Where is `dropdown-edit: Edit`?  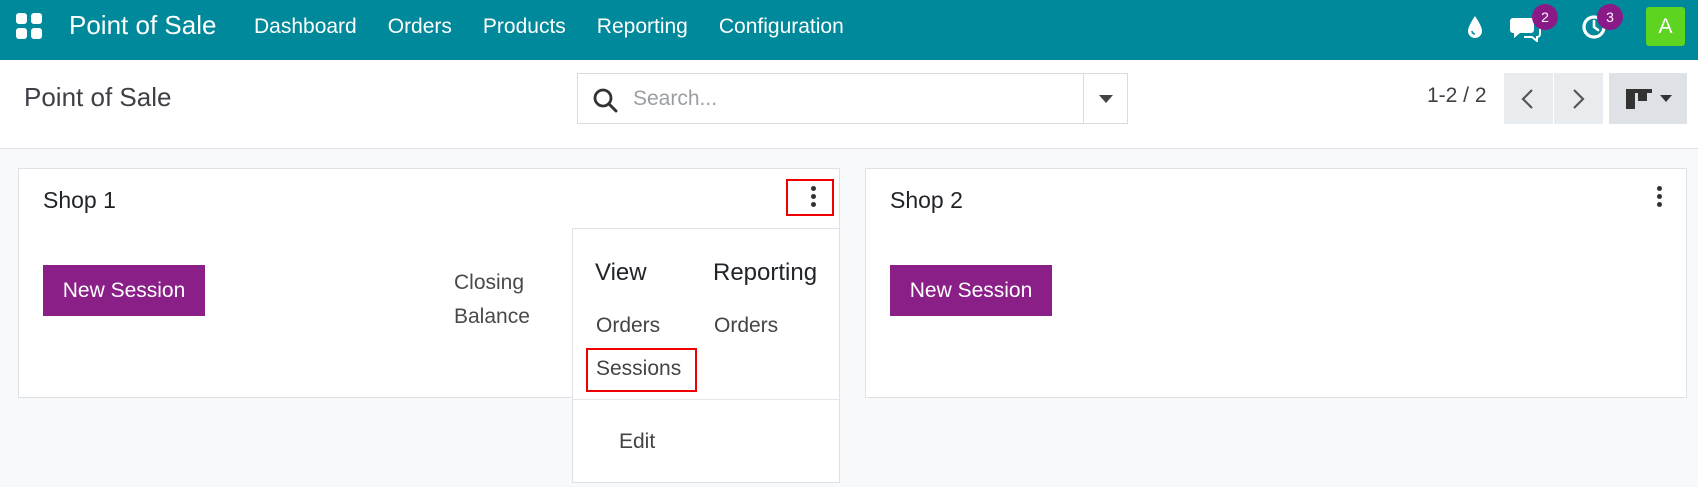 dropdown-edit: Edit is located at coordinates (637, 442).